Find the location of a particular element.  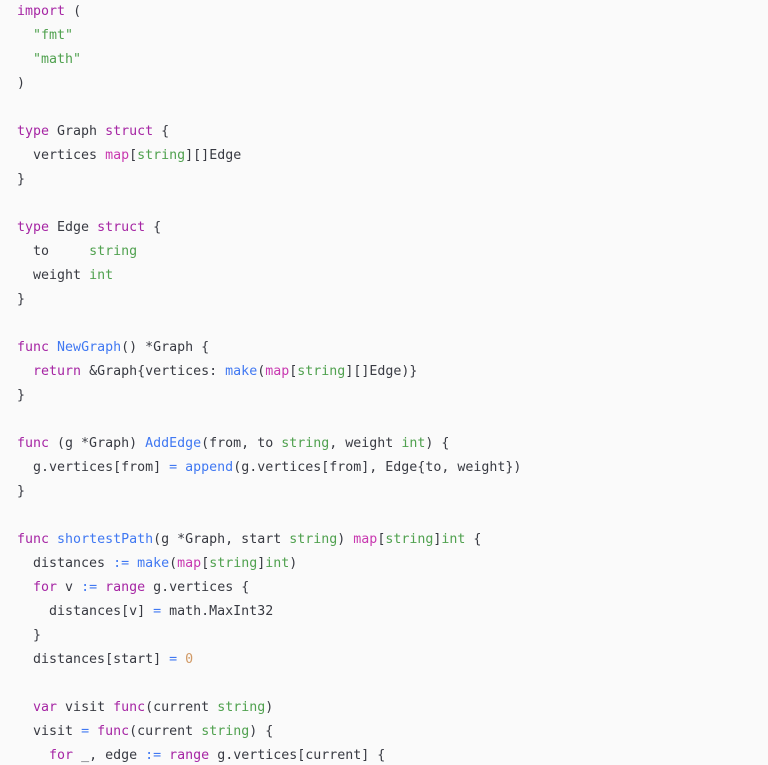

code-token-plain: distances[start] is located at coordinates (101, 659).